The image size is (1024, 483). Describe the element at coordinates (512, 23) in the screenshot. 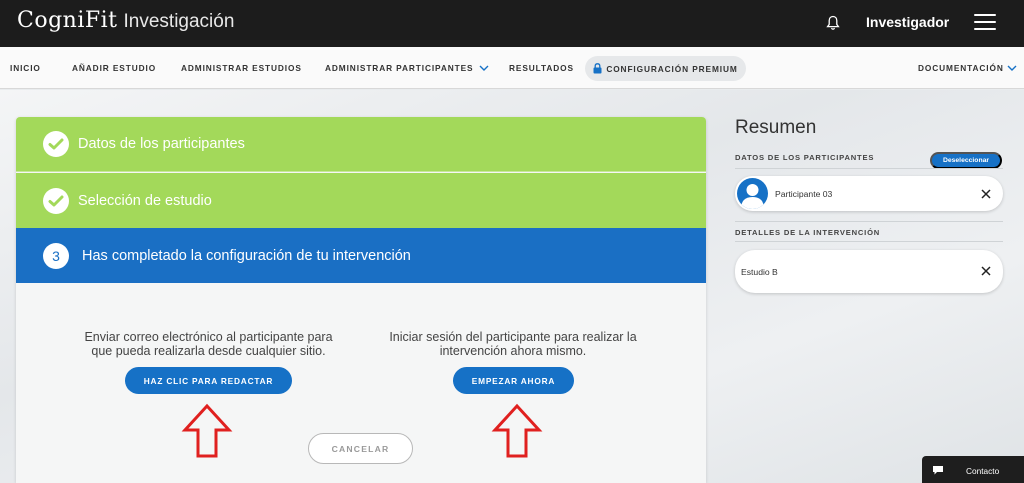

I see `top-bar: CogniFit Investigación Investigador` at that location.